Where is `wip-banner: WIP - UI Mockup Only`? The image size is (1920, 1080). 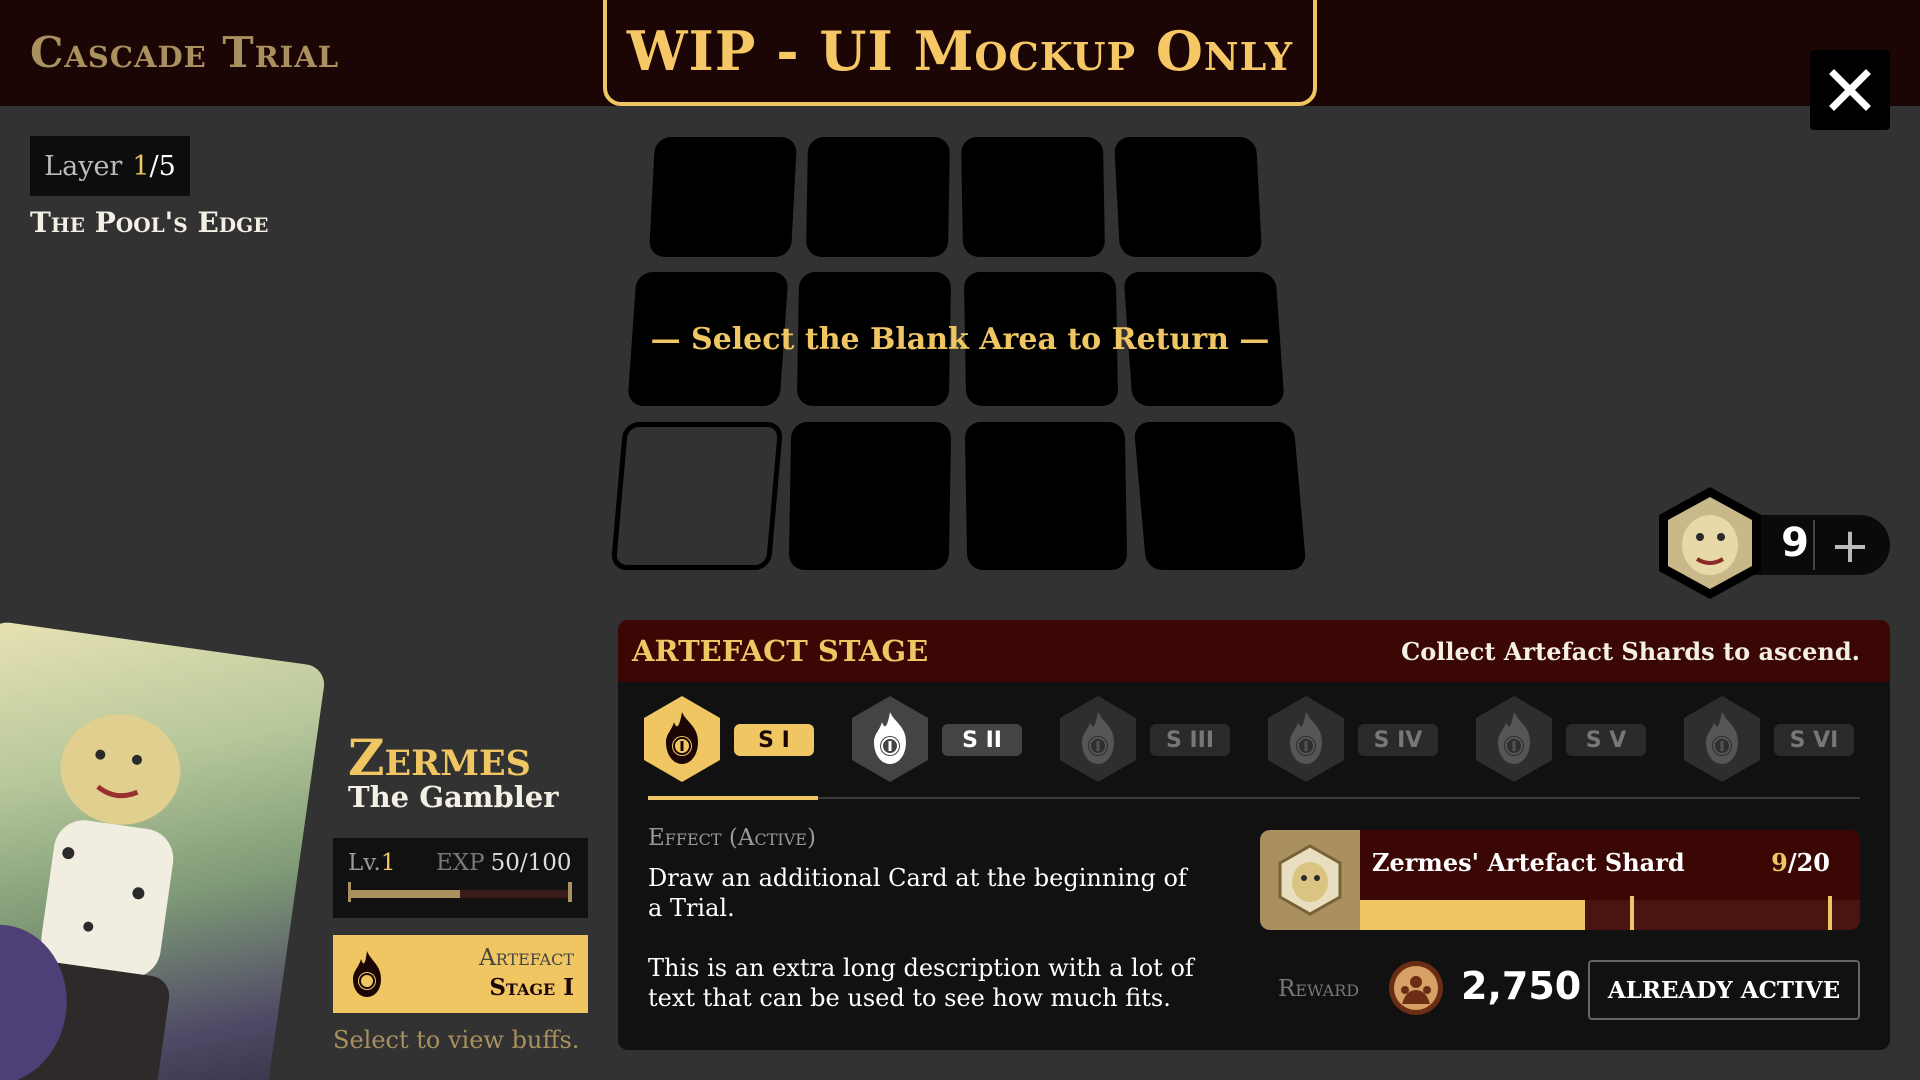
wip-banner: WIP - UI Mockup Only is located at coordinates (960, 53).